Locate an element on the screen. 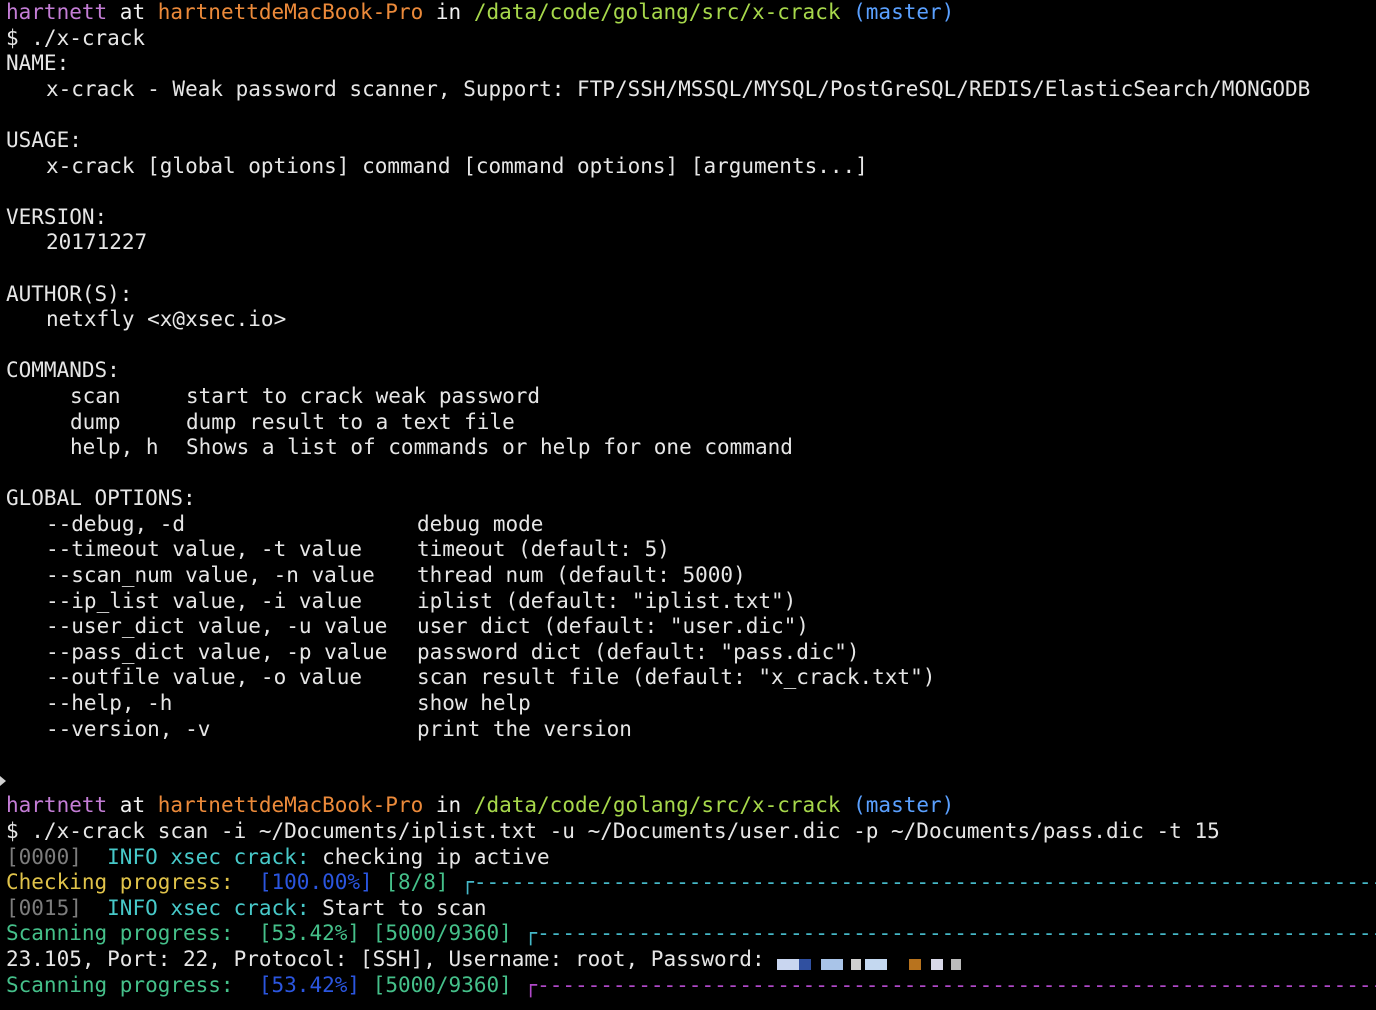 This screenshot has height=1010, width=1376. option-flag: --user_dict value, -u value is located at coordinates (217, 626).